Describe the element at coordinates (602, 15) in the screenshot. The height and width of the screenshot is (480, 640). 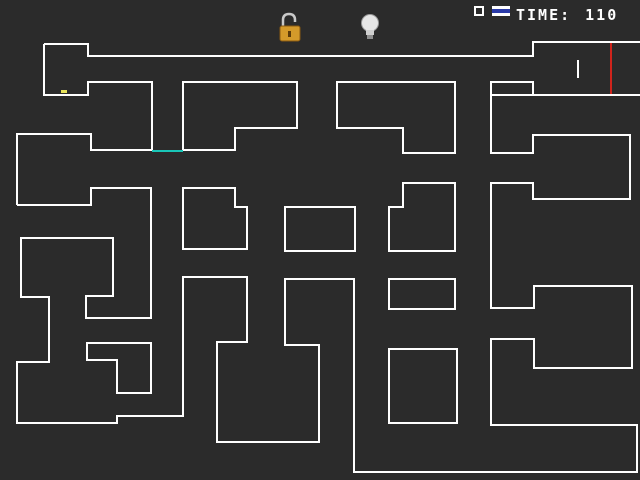
I see `time-value: 110` at that location.